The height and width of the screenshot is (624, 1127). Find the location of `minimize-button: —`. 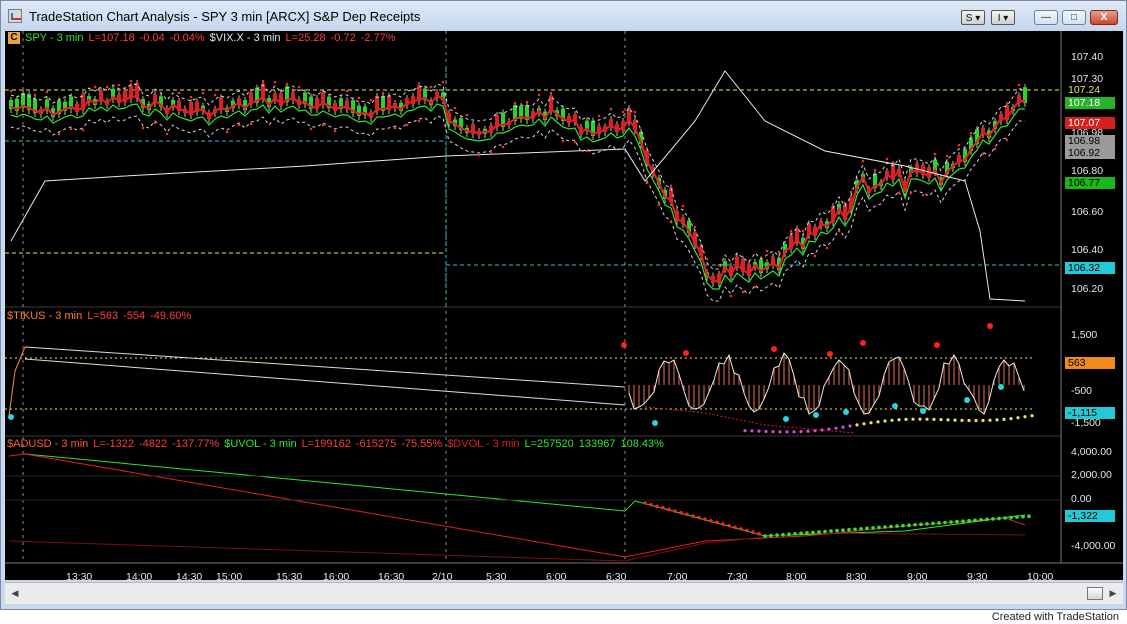

minimize-button: — is located at coordinates (1046, 17).